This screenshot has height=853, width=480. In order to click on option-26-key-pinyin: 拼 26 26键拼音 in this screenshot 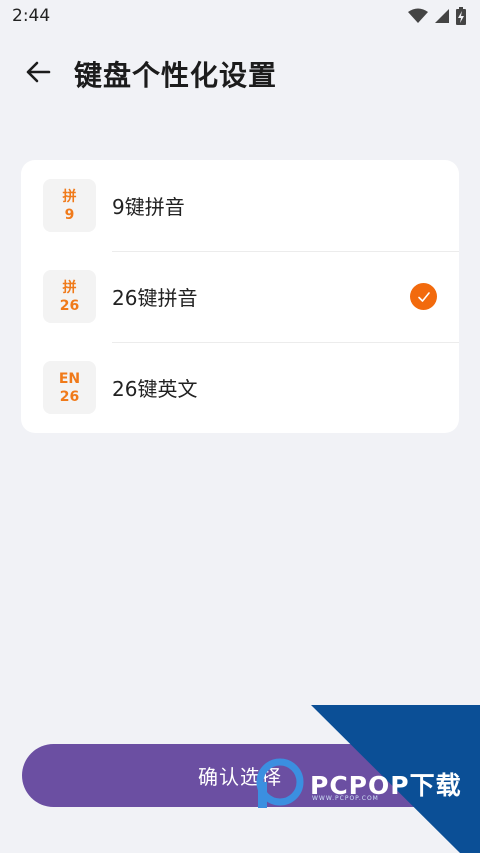, I will do `click(240, 296)`.